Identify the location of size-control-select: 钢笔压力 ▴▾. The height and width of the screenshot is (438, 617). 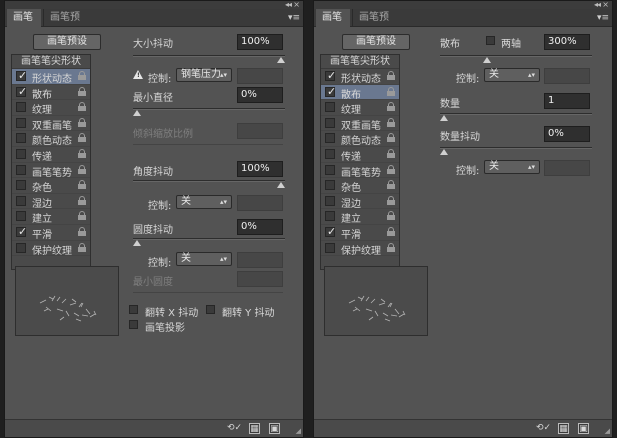
(204, 75).